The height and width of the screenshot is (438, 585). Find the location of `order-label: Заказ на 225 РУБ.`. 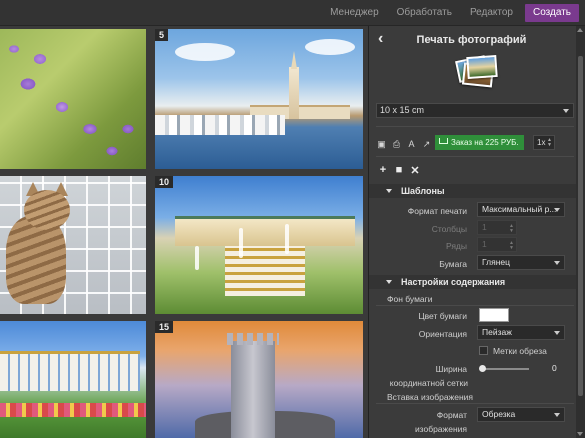

order-label: Заказ на 225 РУБ. is located at coordinates (485, 142).